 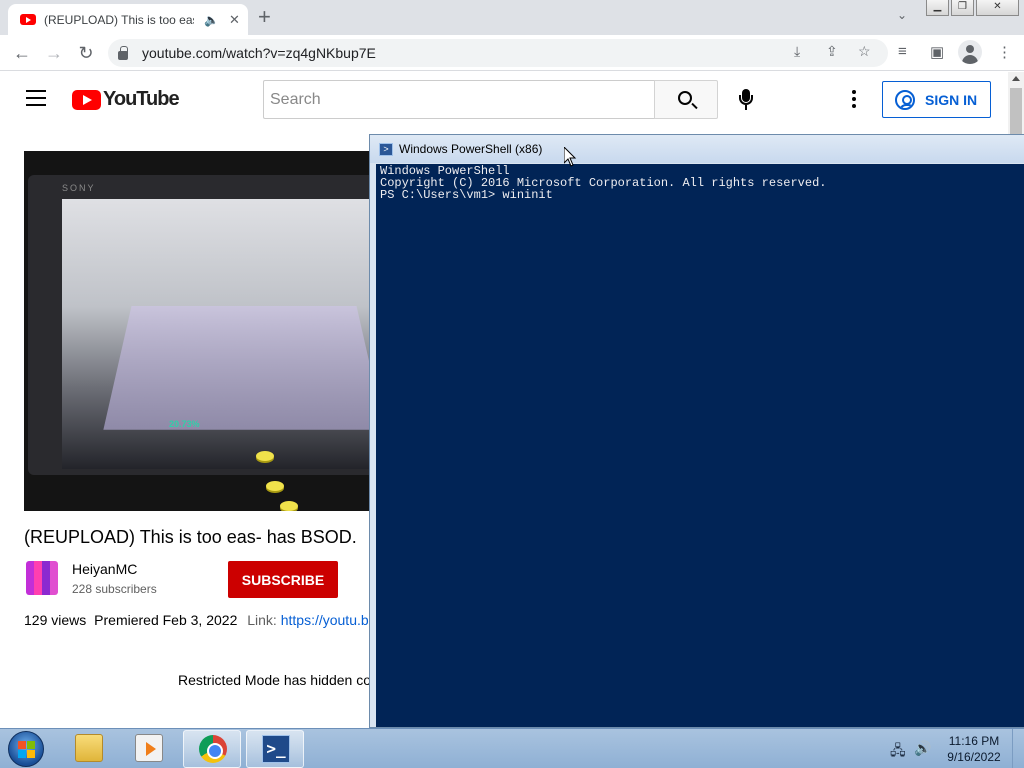 I want to click on console-prompt-line: PS C:\Users\vm1> wininit, so click(x=466, y=195).